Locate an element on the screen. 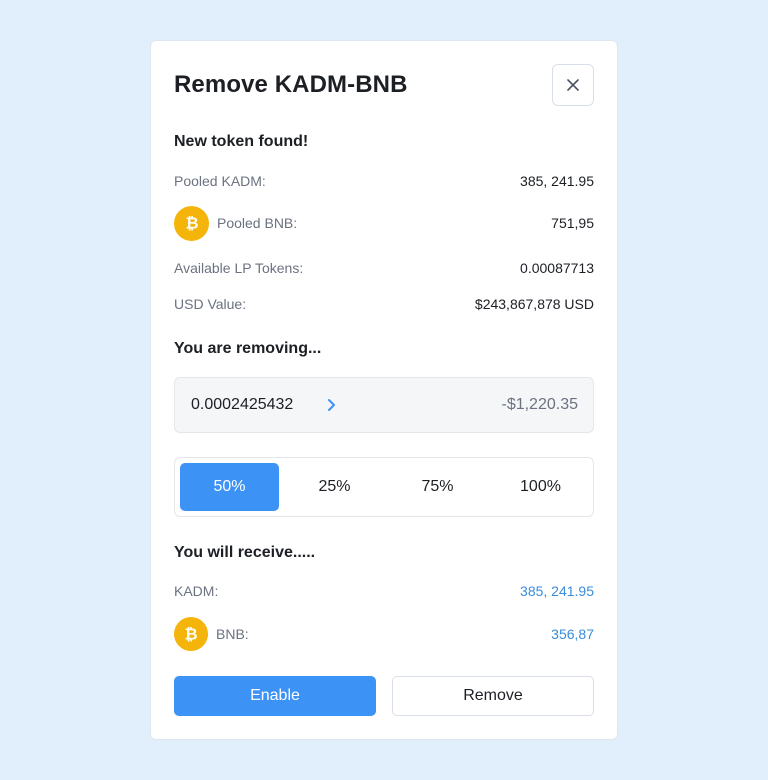 This screenshot has width=768, height=780. pooled-kadm-row: Pooled KADM: 385, 241.95 is located at coordinates (384, 181).